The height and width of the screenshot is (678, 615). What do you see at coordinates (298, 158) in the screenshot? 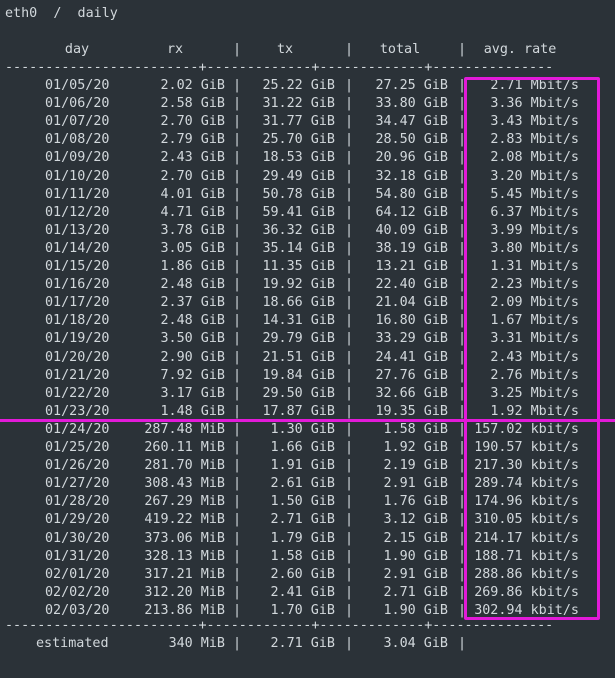
I see `cell-tx: 18.53 GiB` at bounding box center [298, 158].